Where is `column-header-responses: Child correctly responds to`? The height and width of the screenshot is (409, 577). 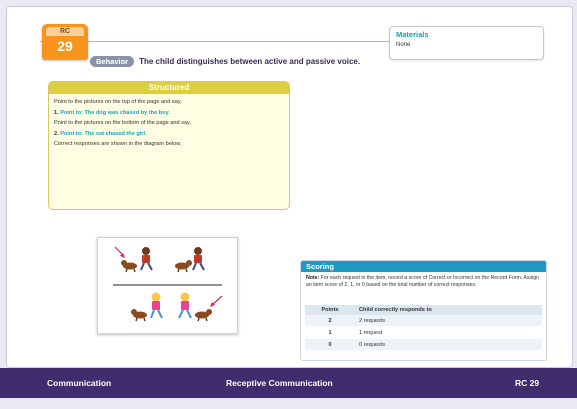 column-header-responses: Child correctly responds to is located at coordinates (448, 310).